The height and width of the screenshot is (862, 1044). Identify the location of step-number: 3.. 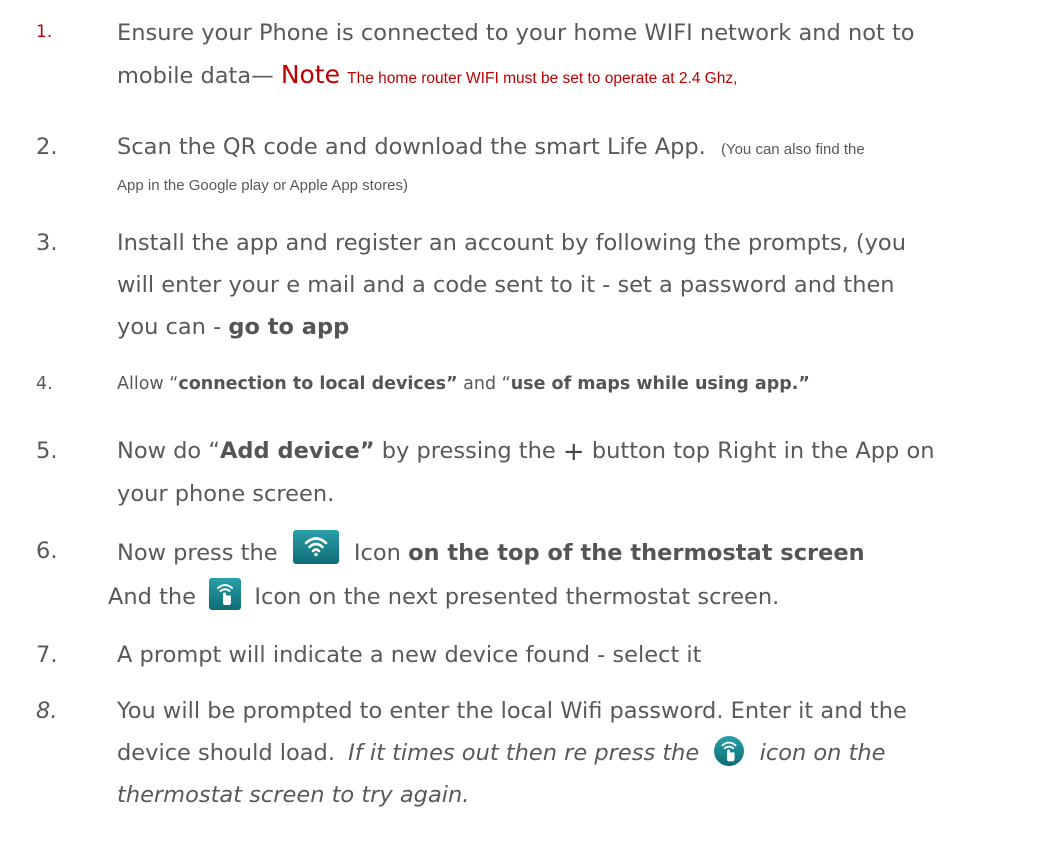
(47, 243).